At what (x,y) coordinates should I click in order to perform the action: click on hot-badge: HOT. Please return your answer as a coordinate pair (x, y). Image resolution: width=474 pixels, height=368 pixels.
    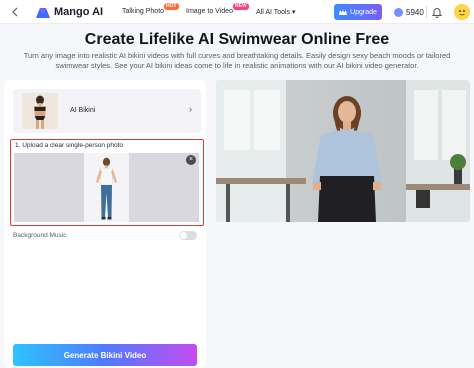
    Looking at the image, I should click on (171, 6).